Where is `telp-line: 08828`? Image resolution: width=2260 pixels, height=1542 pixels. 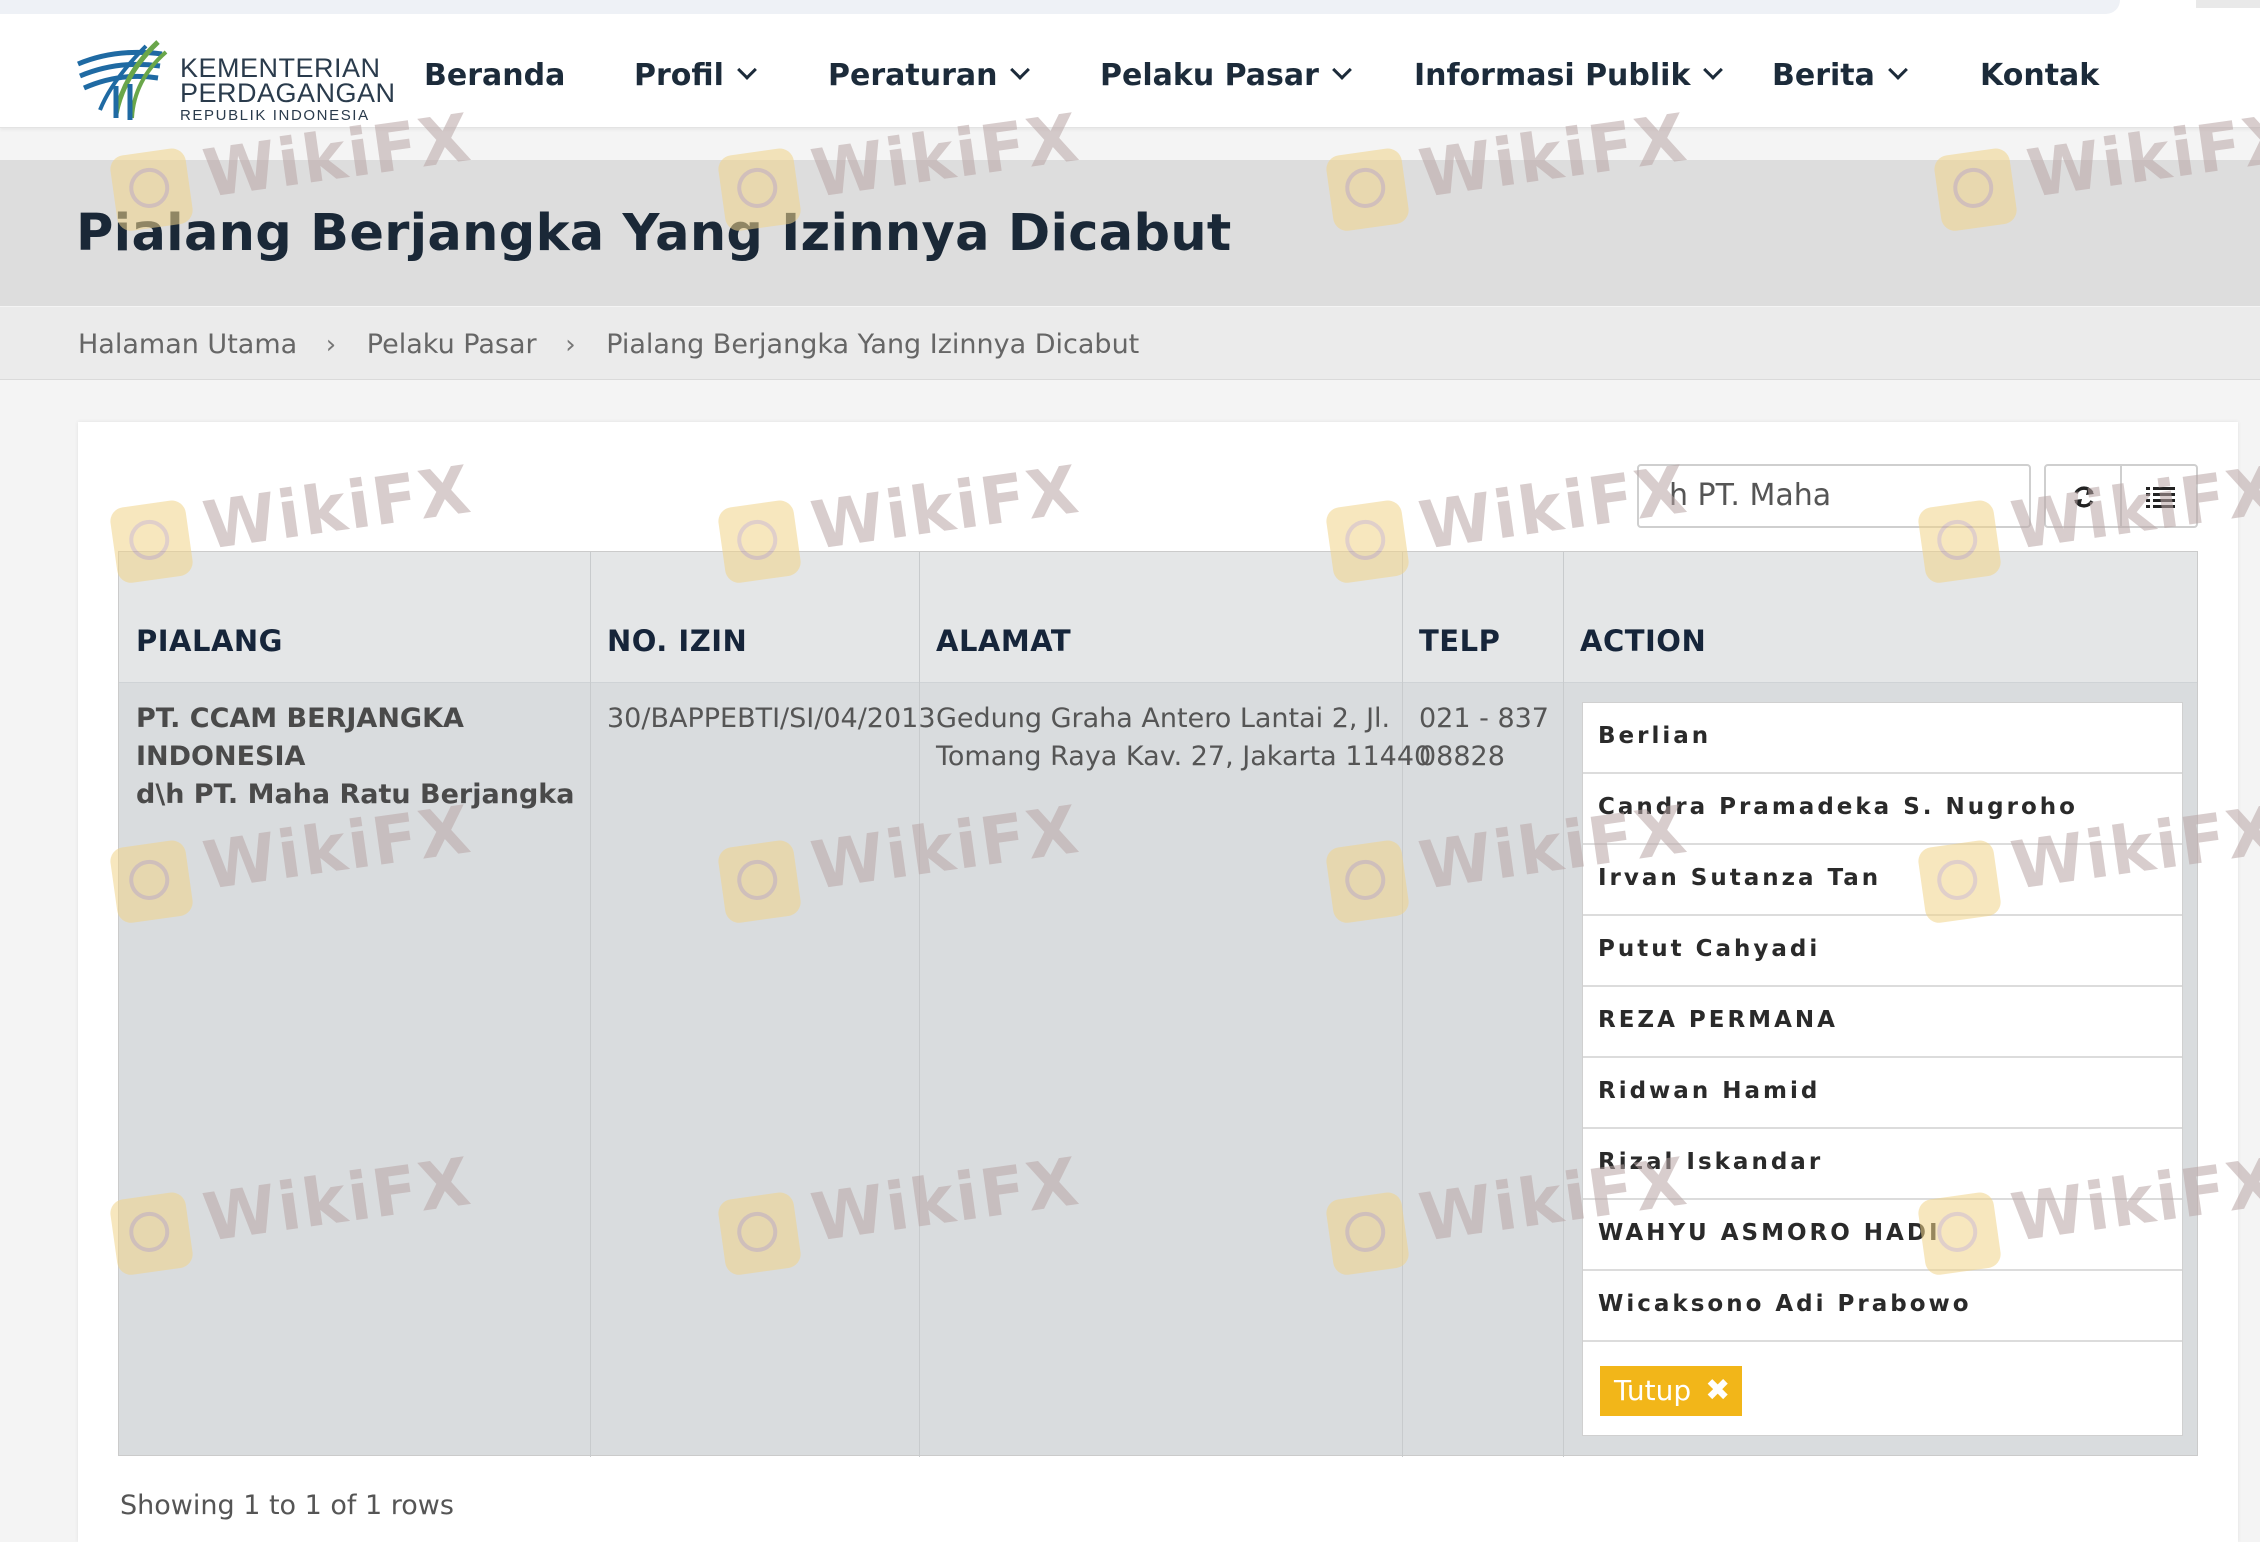
telp-line: 08828 is located at coordinates (1462, 756).